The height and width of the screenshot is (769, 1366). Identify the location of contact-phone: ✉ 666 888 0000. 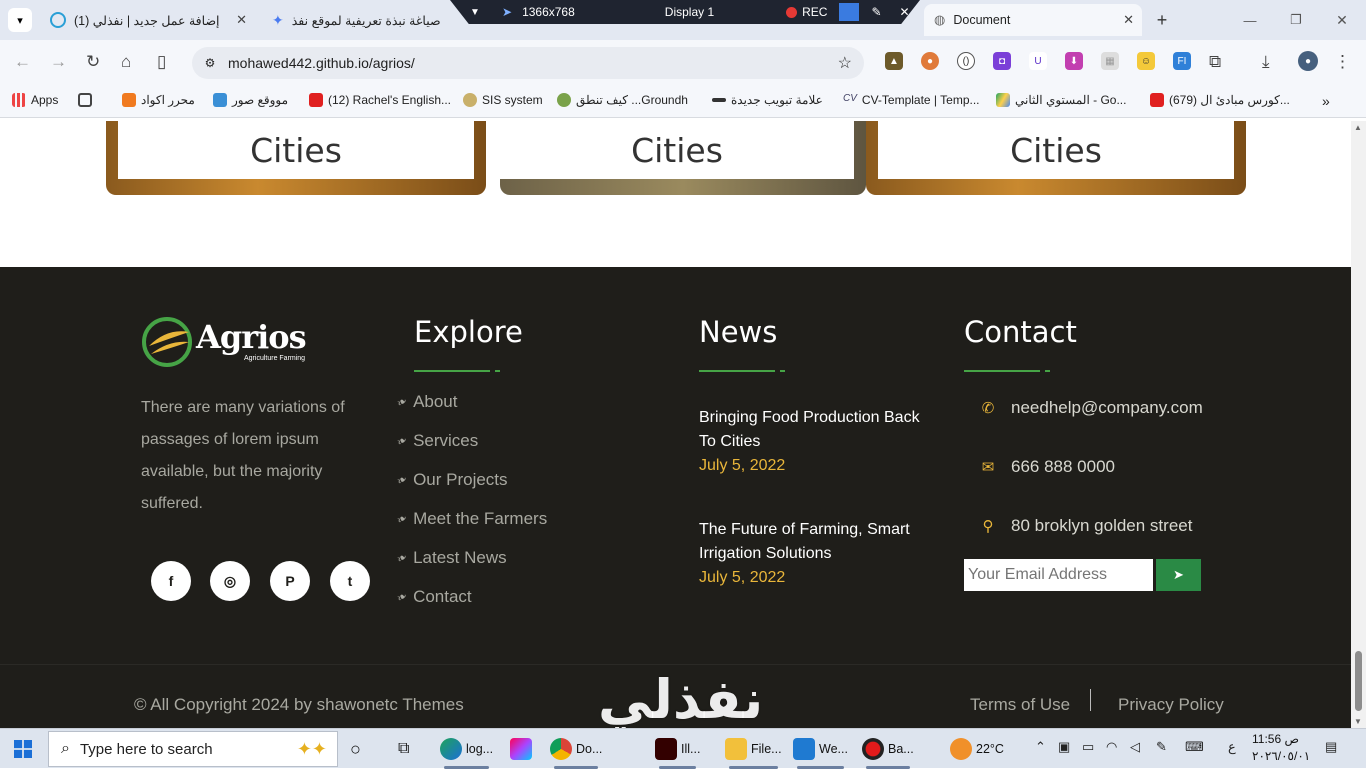
(1048, 467).